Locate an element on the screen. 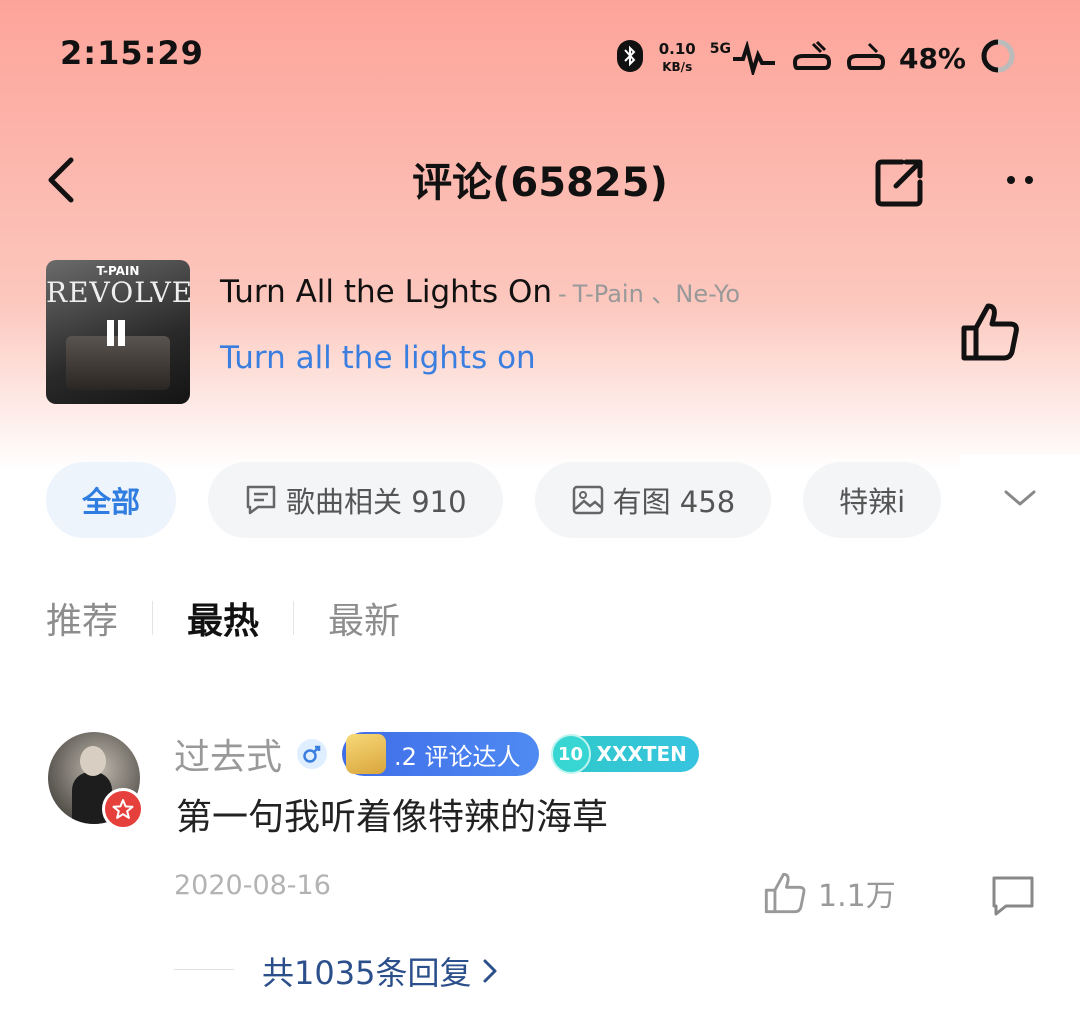 The image size is (1080, 1029). comment-text: 第一句我听着像特辣的海草 is located at coordinates (392, 814).